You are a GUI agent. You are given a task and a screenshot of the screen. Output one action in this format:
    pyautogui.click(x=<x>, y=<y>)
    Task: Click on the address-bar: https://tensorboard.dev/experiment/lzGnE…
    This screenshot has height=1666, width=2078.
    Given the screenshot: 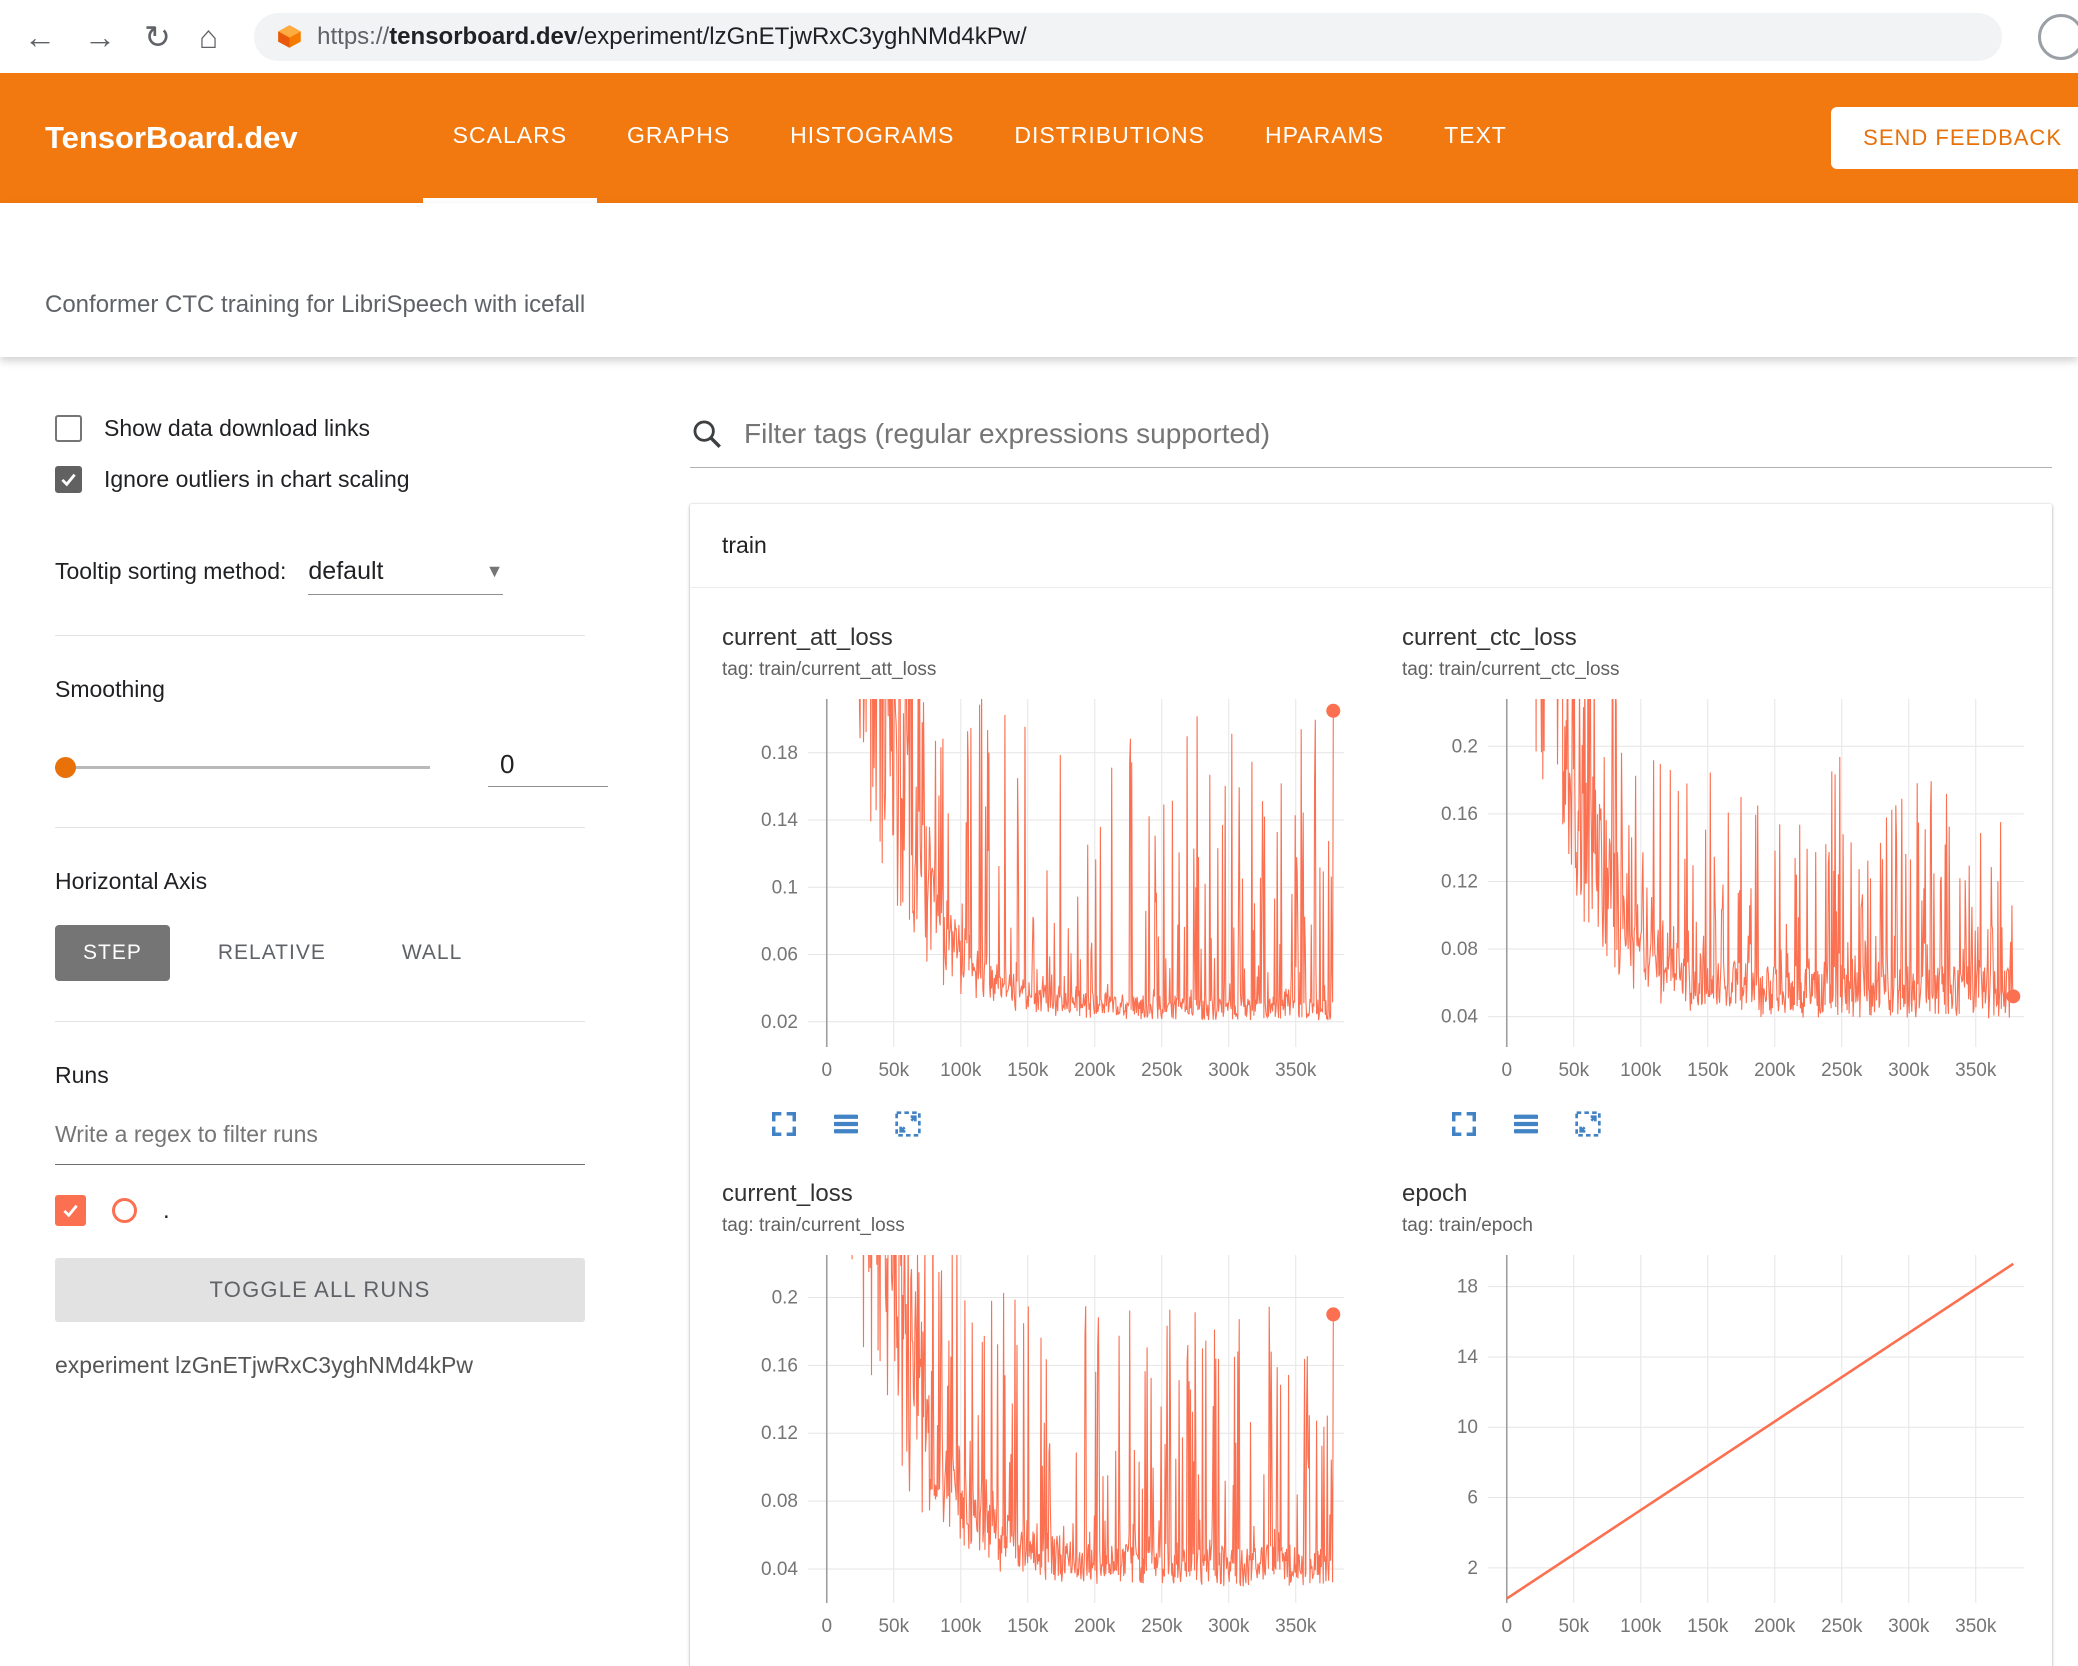 What is the action you would take?
    pyautogui.click(x=1128, y=36)
    